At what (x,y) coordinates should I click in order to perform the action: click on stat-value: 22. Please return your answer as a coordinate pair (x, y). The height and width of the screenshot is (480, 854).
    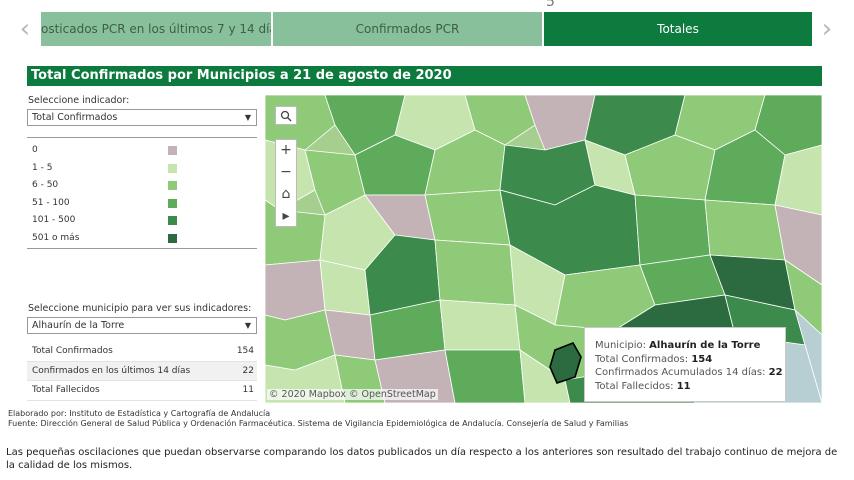
    Looking at the image, I should click on (248, 370).